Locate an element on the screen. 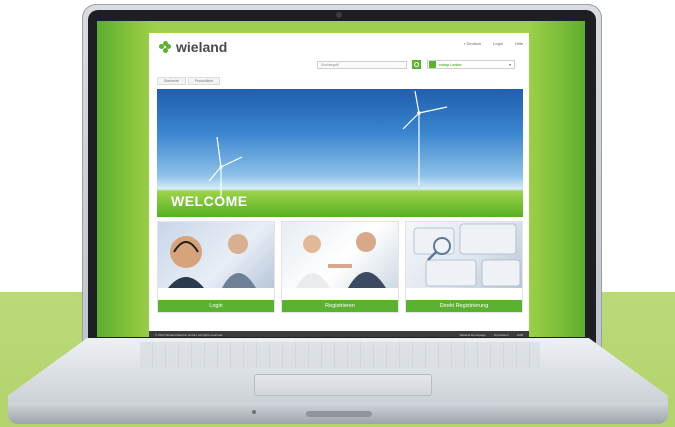 The height and width of the screenshot is (427, 675). tile-image-support is located at coordinates (216, 255).